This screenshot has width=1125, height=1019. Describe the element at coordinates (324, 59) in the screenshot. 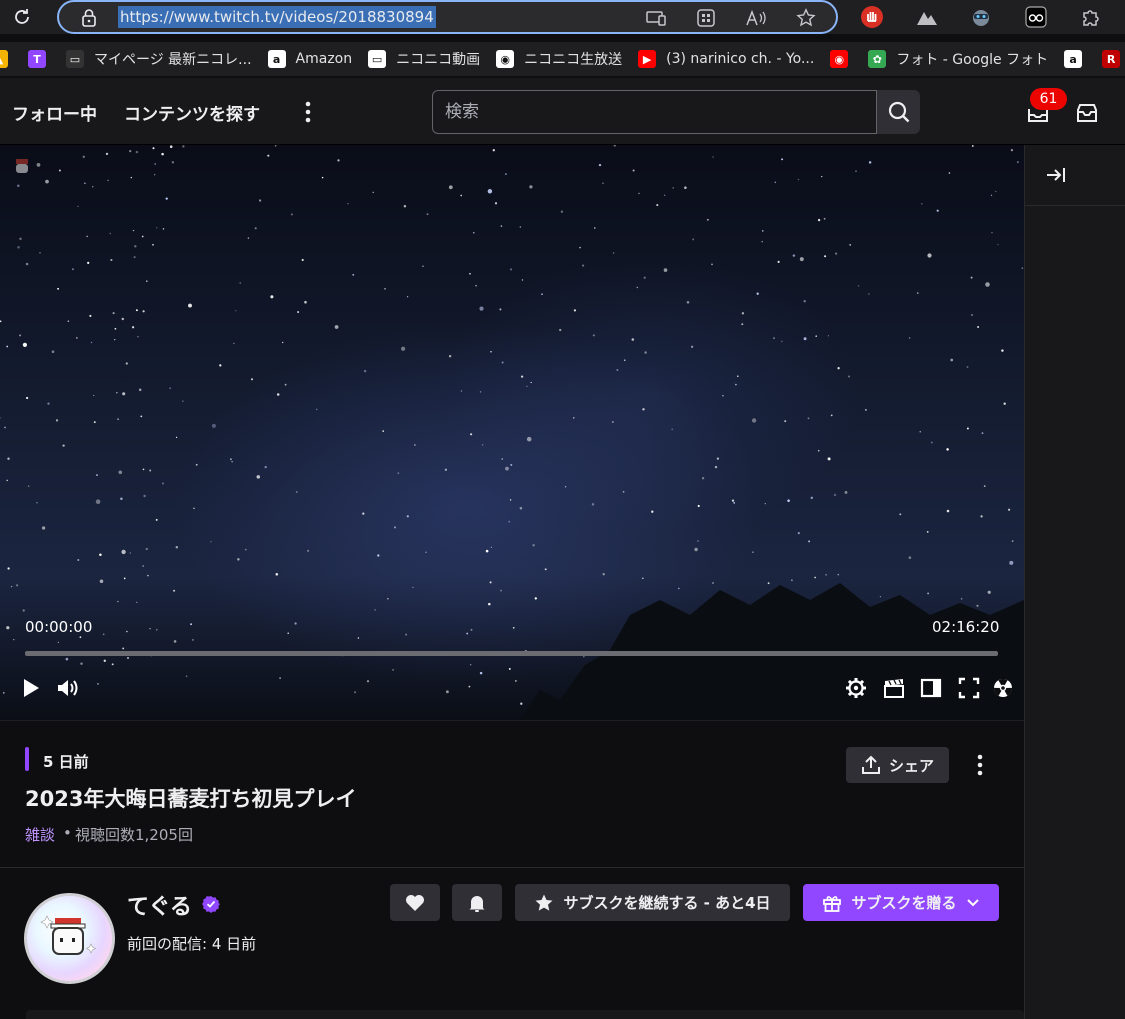

I see `bookmark-label: Amazon` at that location.